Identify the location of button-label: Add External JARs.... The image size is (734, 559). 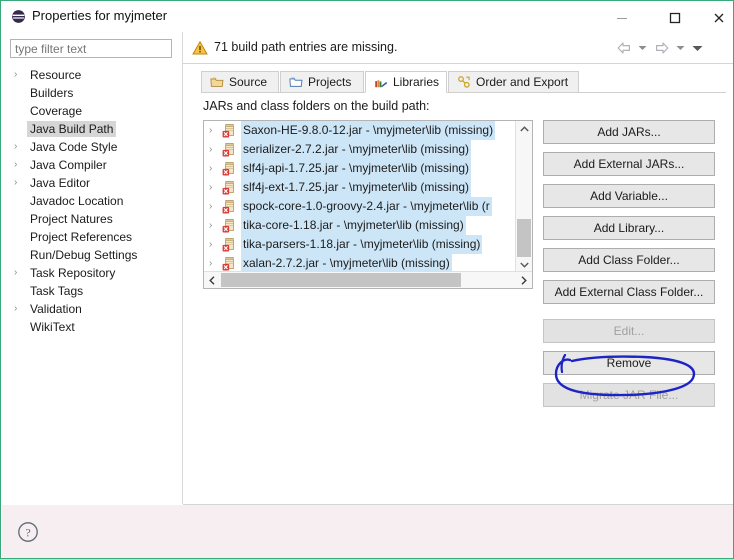
(629, 164).